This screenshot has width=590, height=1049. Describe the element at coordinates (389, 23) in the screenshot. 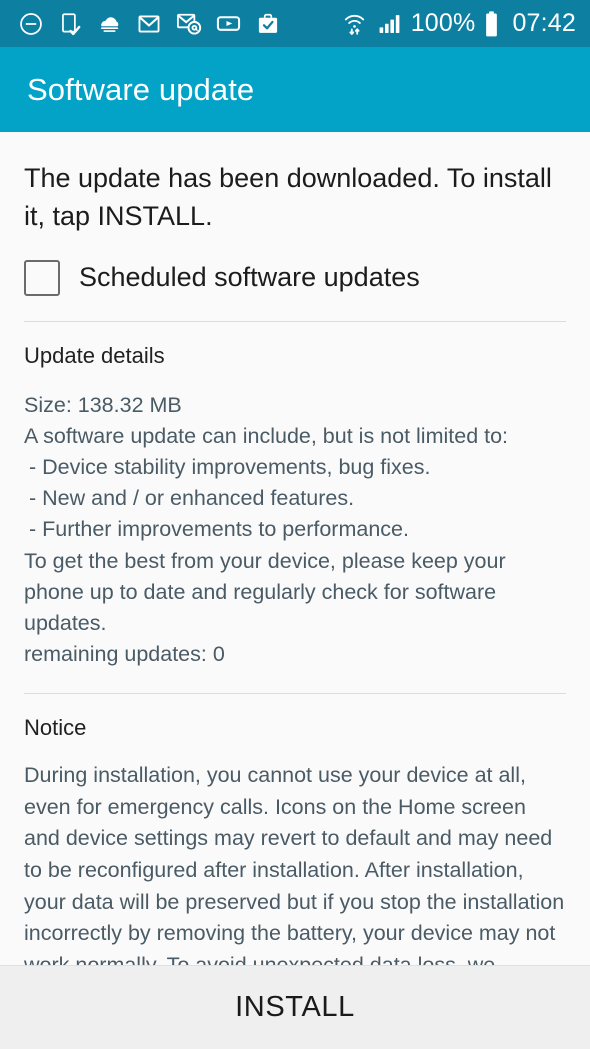

I see `cellular-signal-icon` at that location.